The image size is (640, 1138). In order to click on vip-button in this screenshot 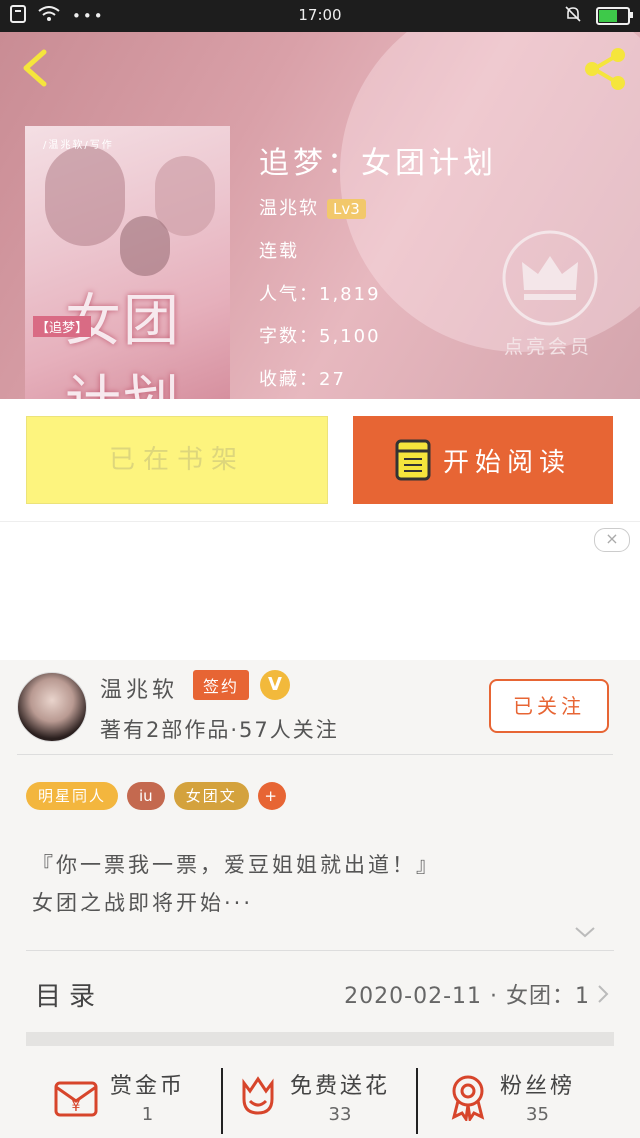, I will do `click(550, 278)`.